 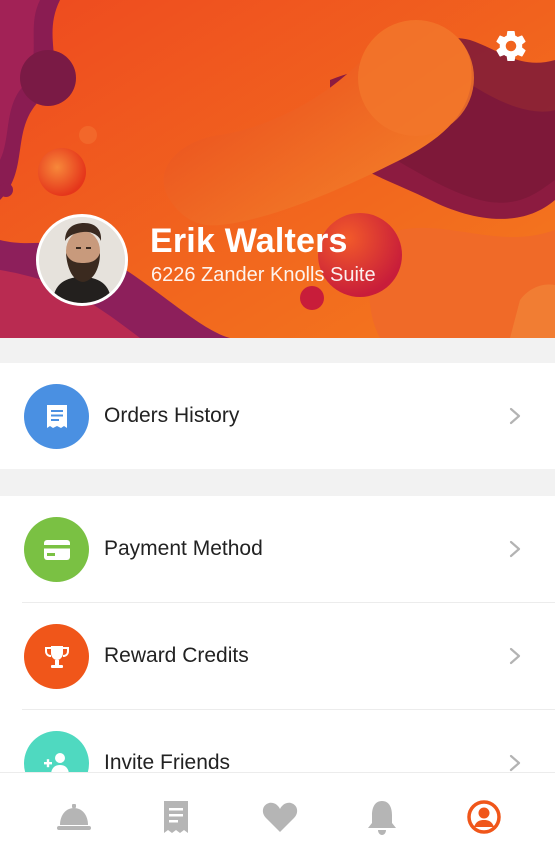 I want to click on invite-friends-label: Invite Friends, so click(x=167, y=761).